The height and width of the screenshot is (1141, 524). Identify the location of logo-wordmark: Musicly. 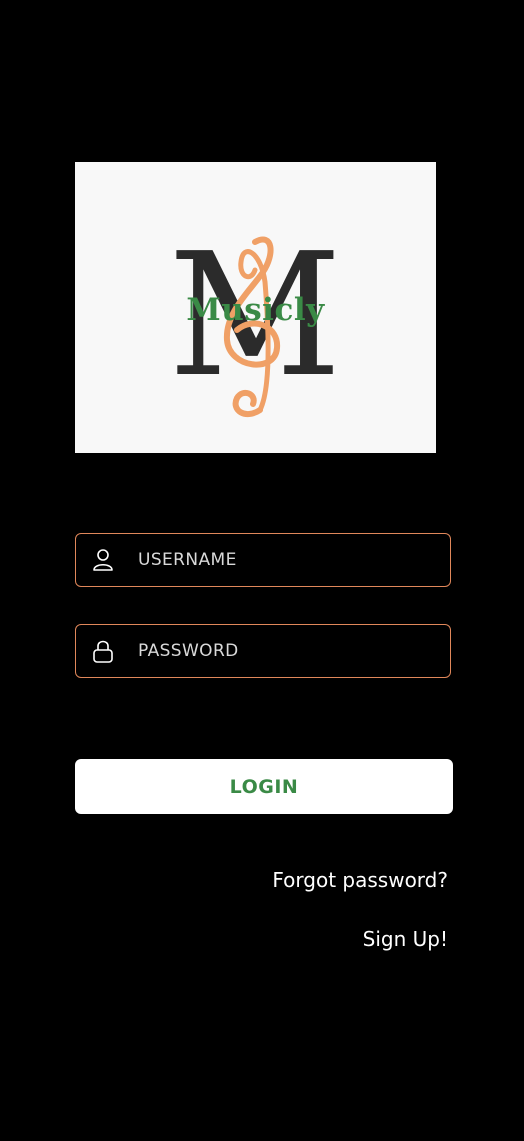
(255, 310).